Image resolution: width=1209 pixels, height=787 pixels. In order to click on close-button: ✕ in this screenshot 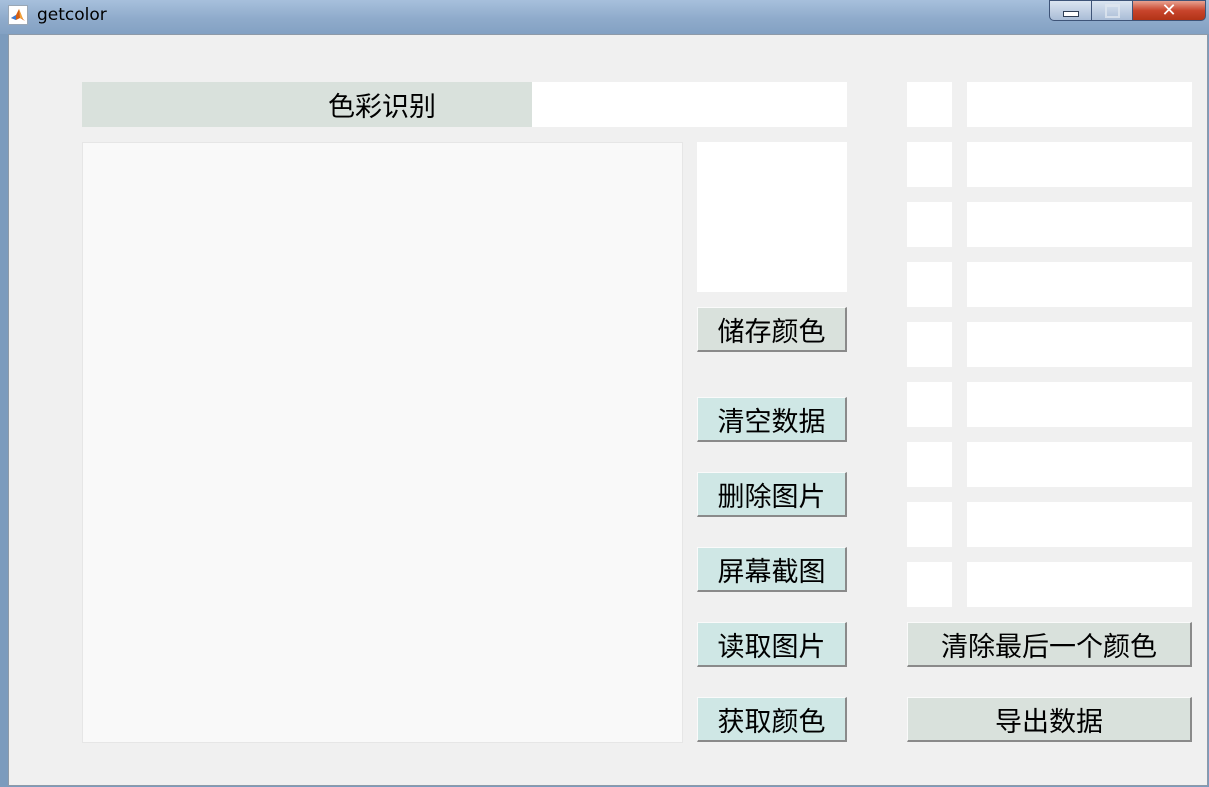, I will do `click(1169, 10)`.